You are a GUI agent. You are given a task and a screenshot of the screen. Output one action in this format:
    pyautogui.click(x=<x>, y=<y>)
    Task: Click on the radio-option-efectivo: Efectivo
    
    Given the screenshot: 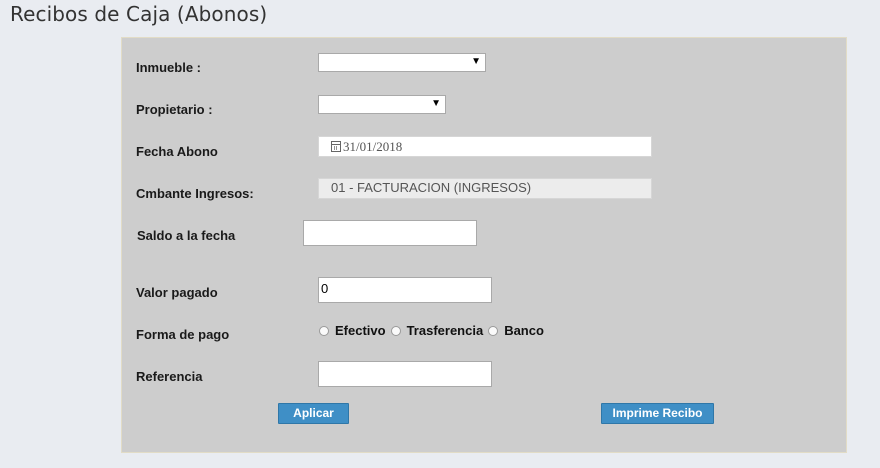 What is the action you would take?
    pyautogui.click(x=352, y=330)
    